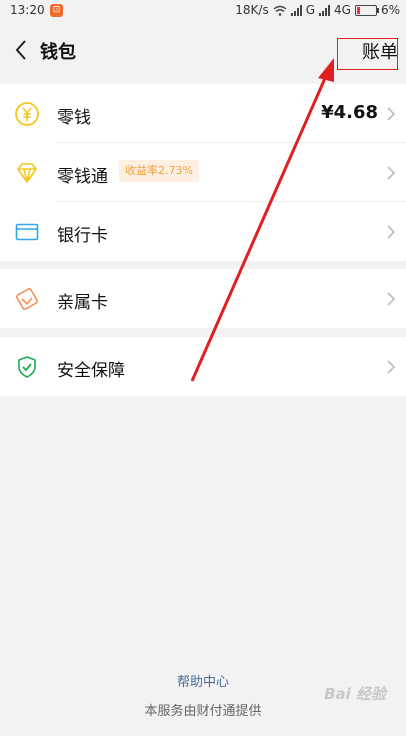 Image resolution: width=406 pixels, height=736 pixels. Describe the element at coordinates (317, 10) in the screenshot. I see `status-indicators: 18K/s G 4G 6%` at that location.